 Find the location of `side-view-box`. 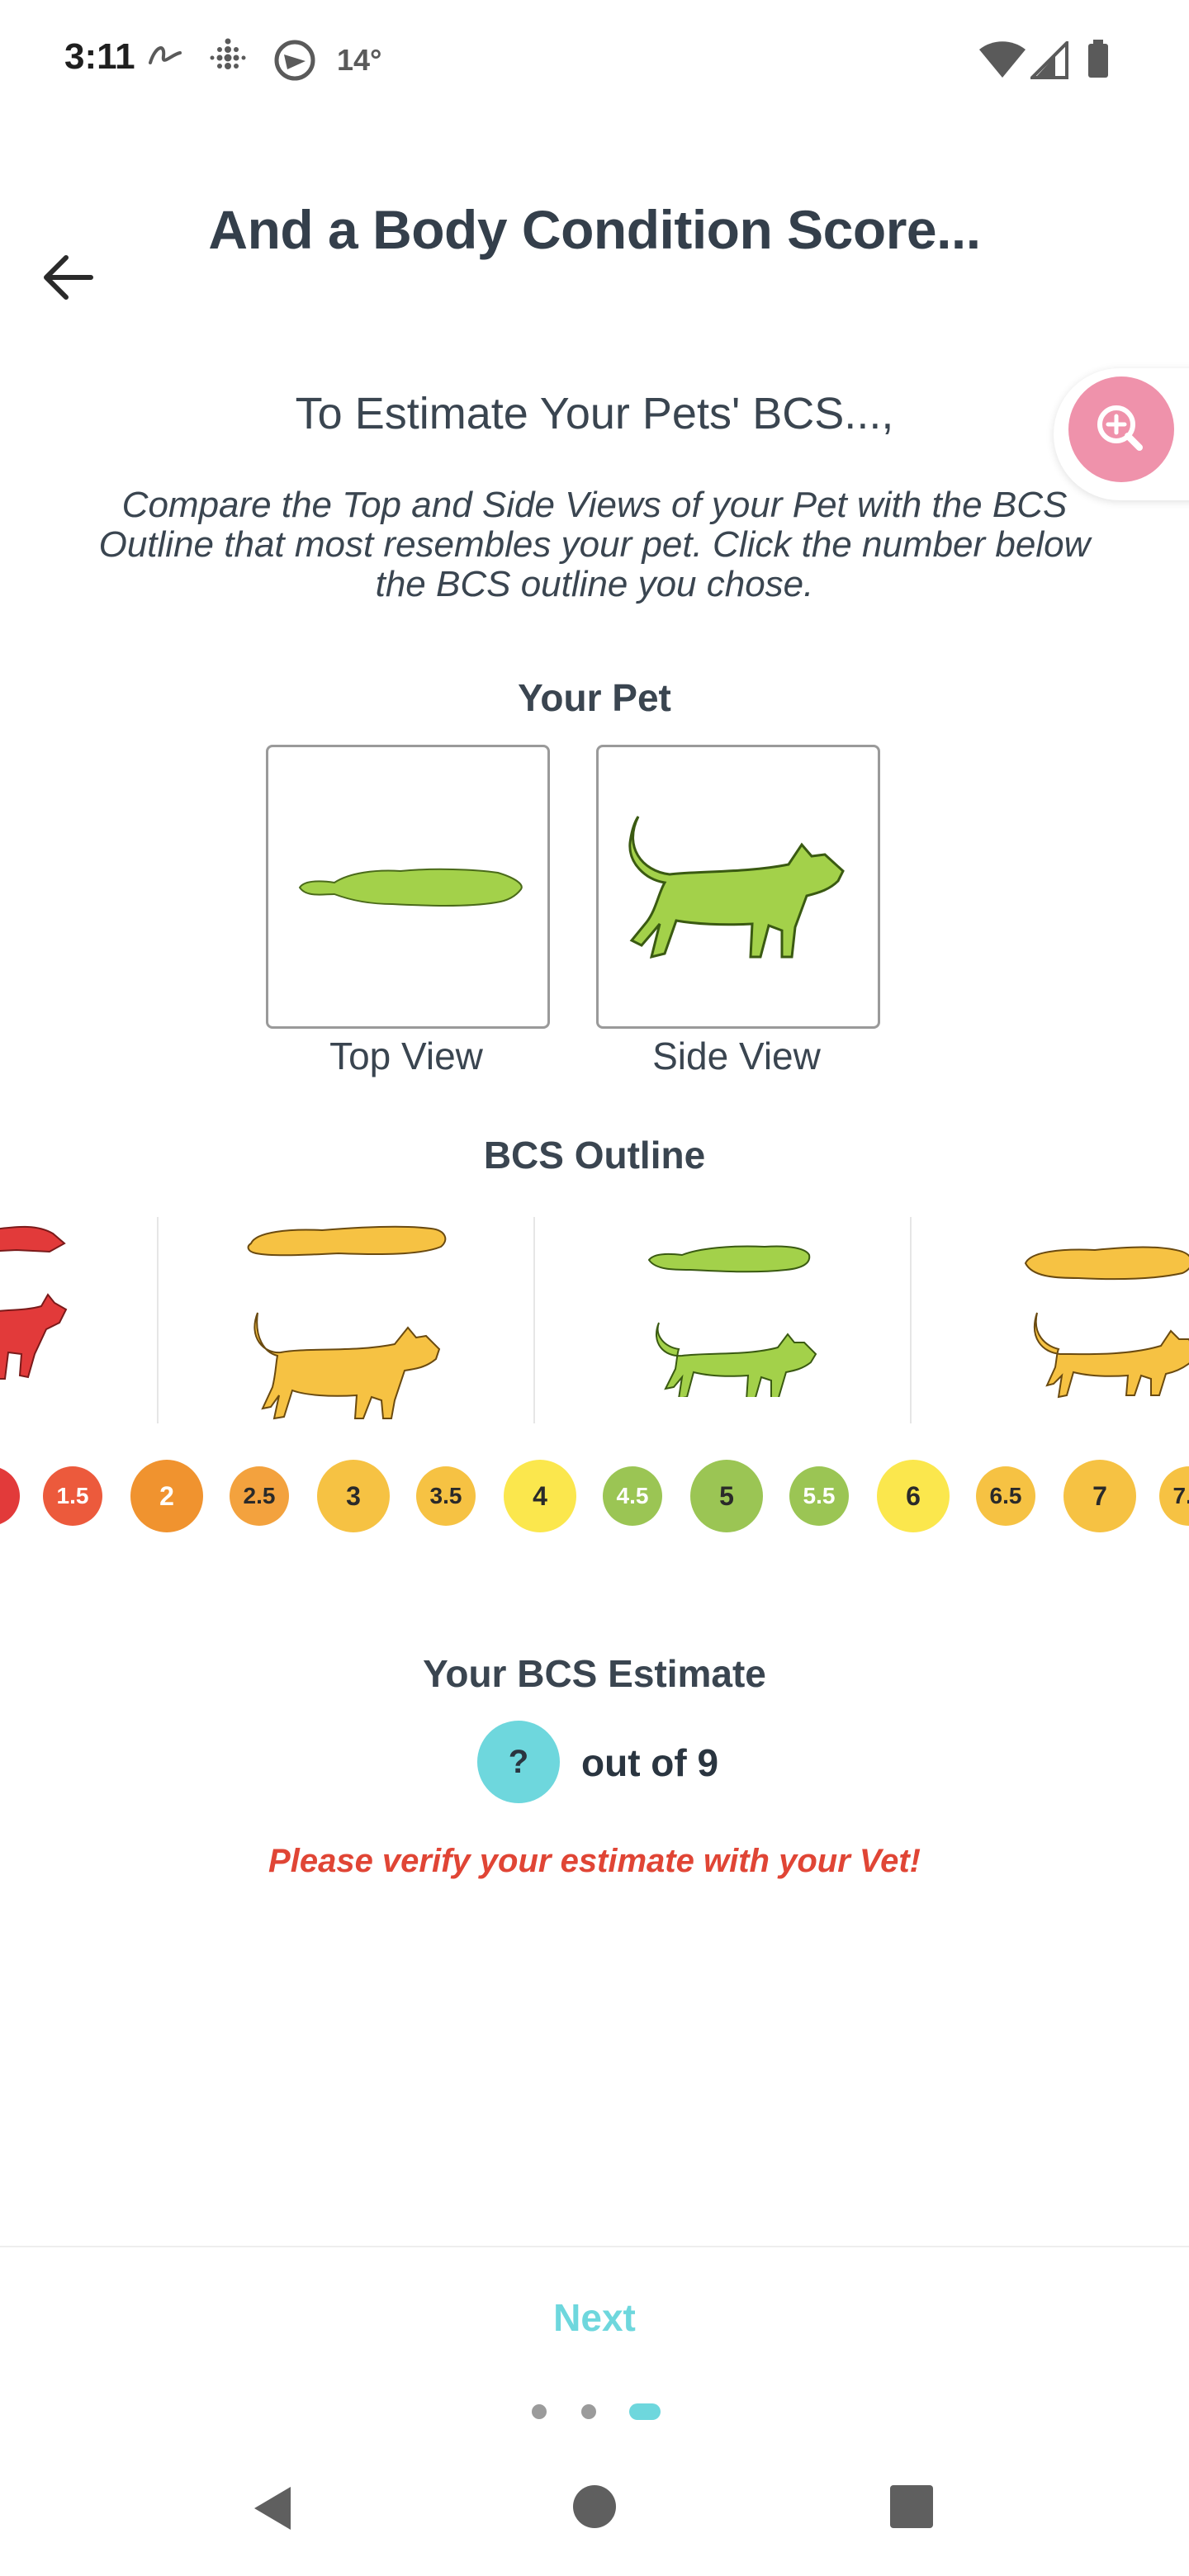

side-view-box is located at coordinates (738, 887).